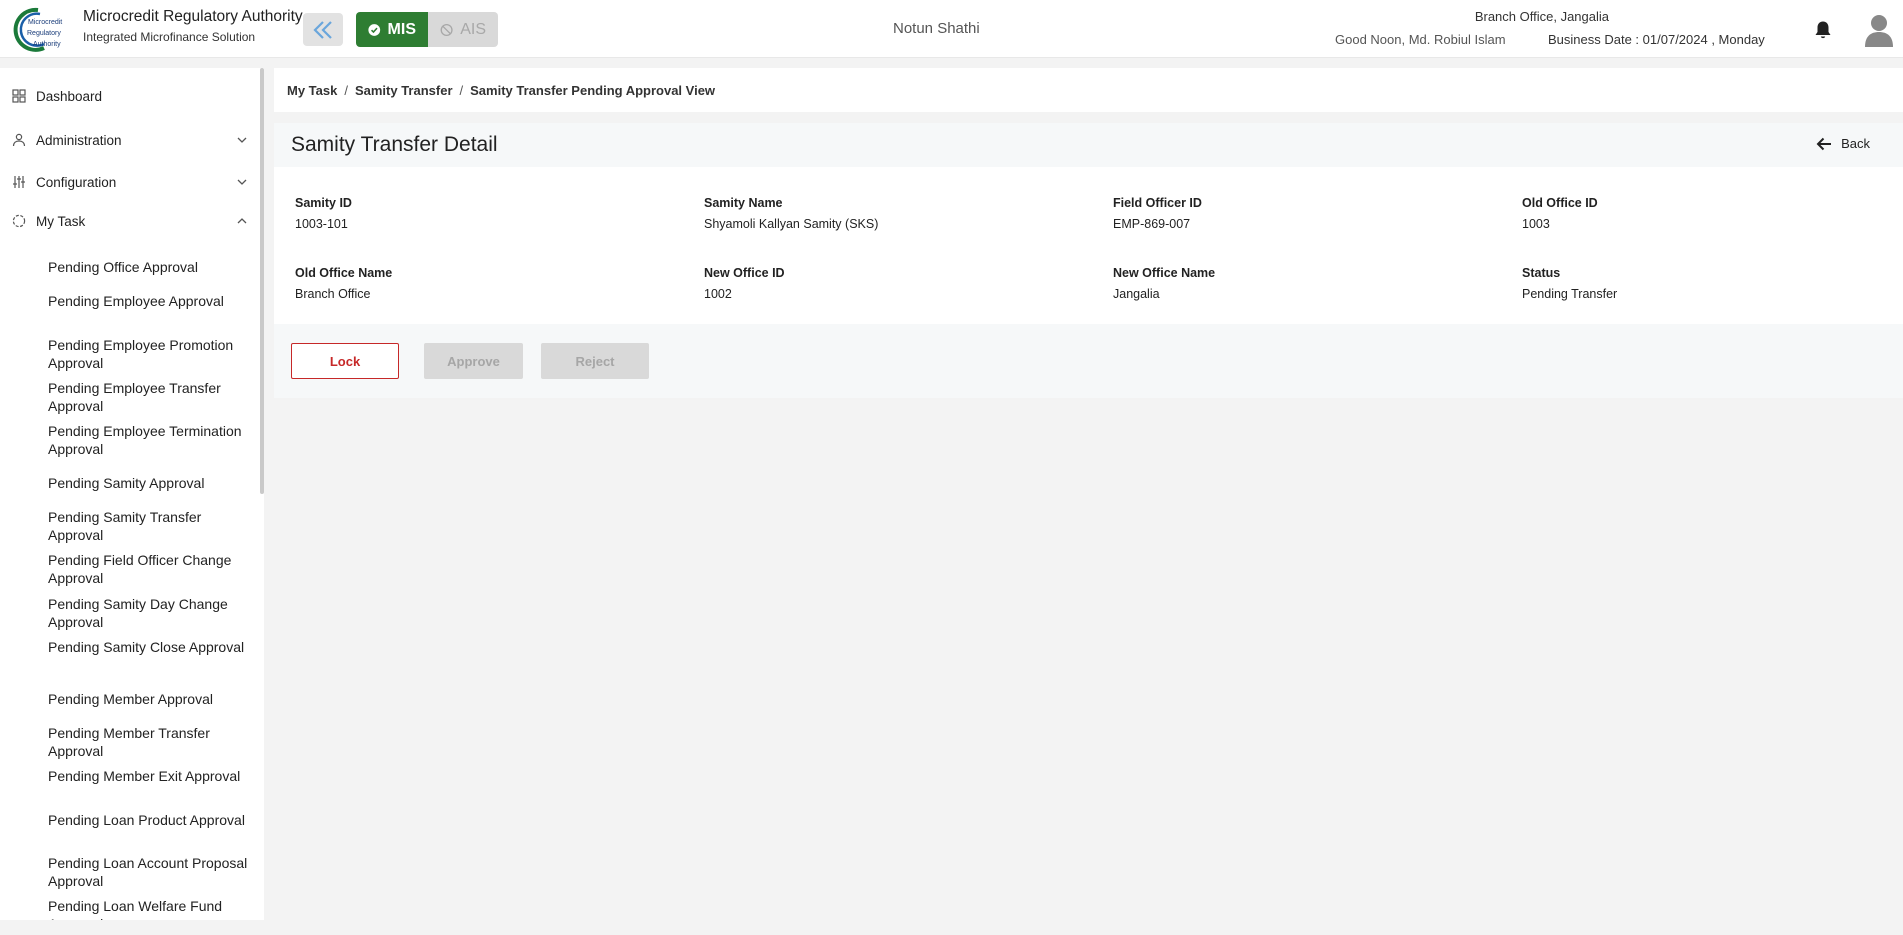 The width and height of the screenshot is (1903, 935). Describe the element at coordinates (345, 361) in the screenshot. I see `lock-button: Lock` at that location.